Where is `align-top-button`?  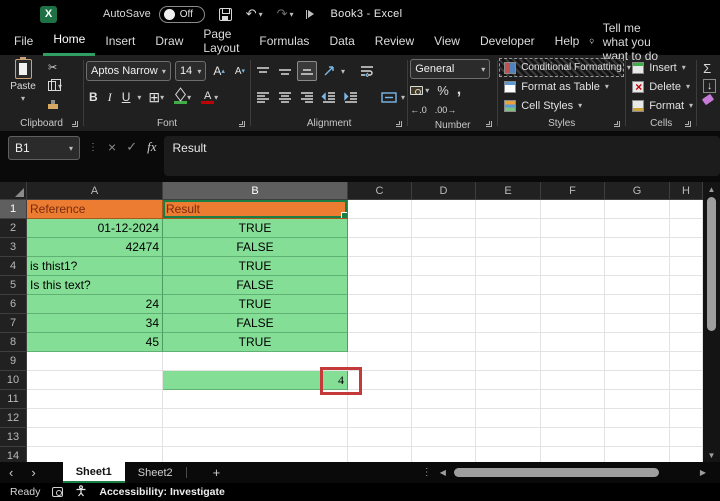
align-top-button is located at coordinates (263, 71).